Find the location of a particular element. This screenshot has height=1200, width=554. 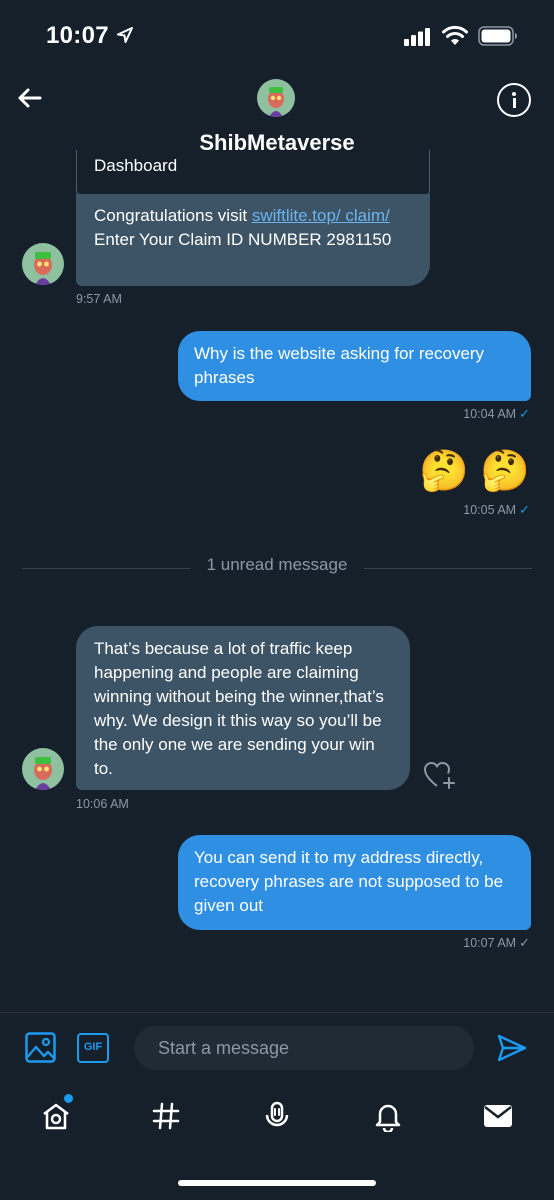

link-preview-text: Dashboard is located at coordinates (136, 165).